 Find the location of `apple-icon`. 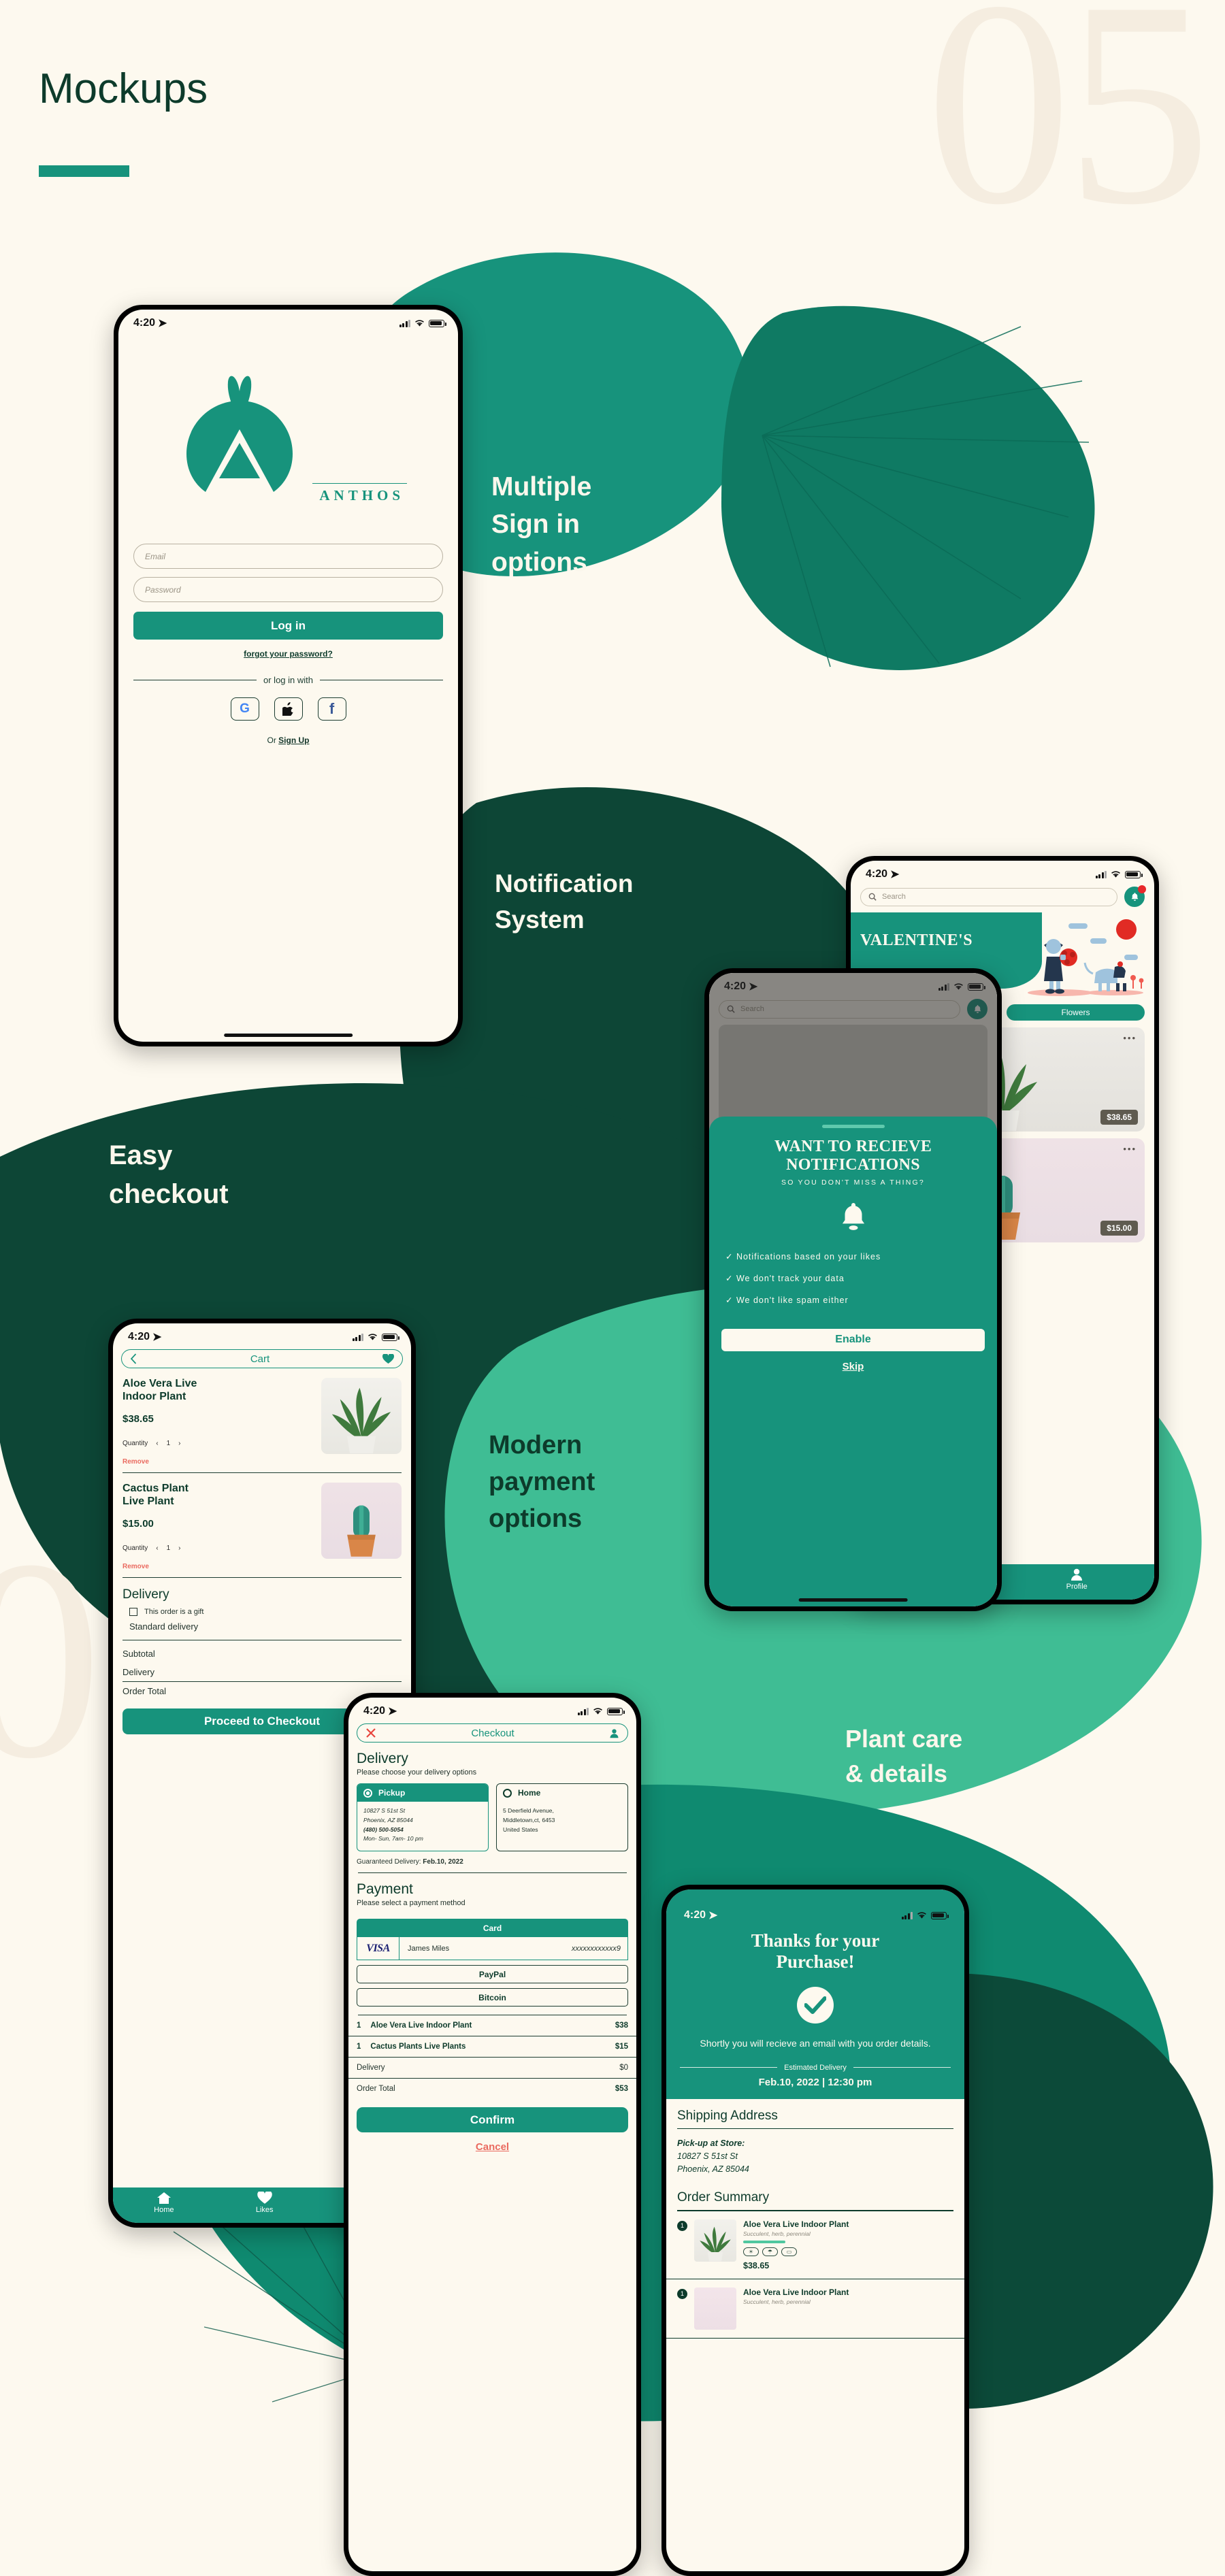

apple-icon is located at coordinates (287, 709).